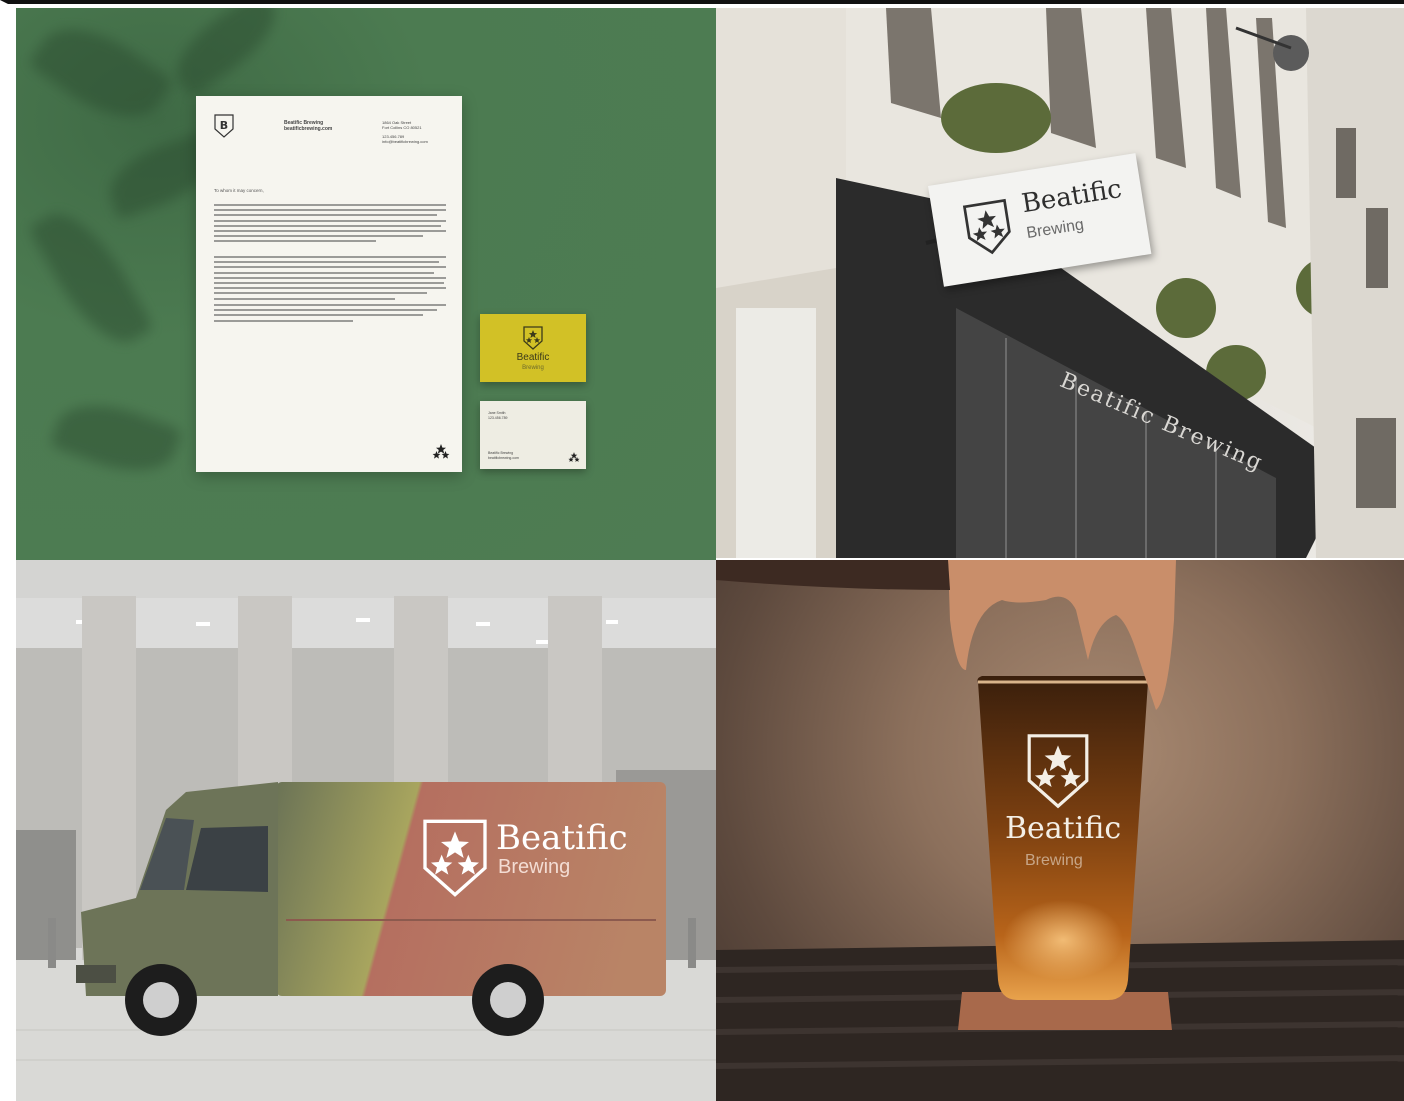 The image size is (1404, 1101). I want to click on business-card-front: Beatific Brewing, so click(533, 348).